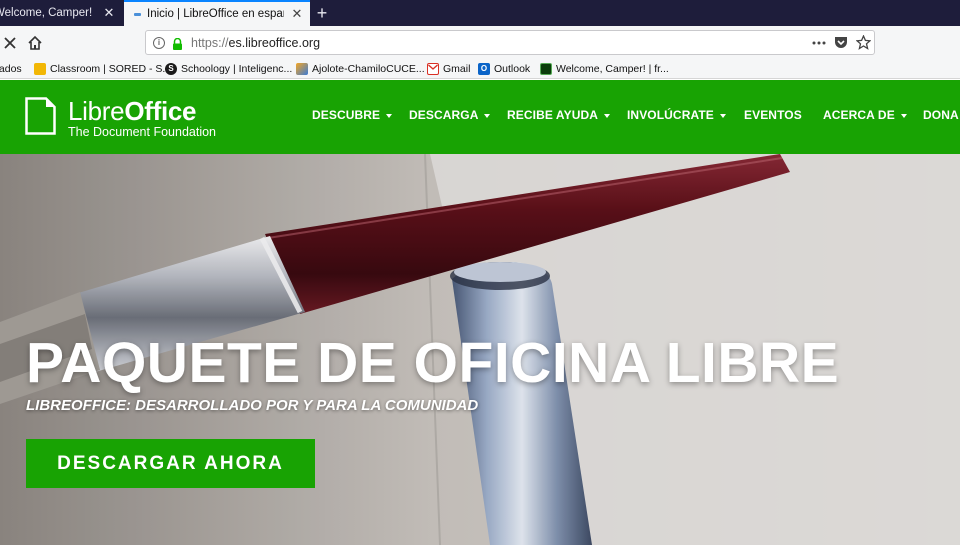  Describe the element at coordinates (159, 42) in the screenshot. I see `info-icon: i` at that location.